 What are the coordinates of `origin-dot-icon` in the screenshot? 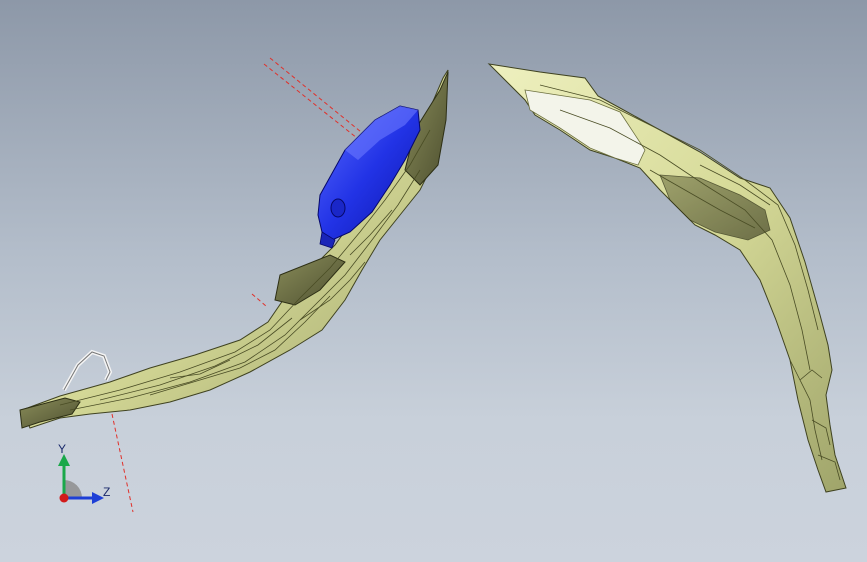 It's located at (64, 498).